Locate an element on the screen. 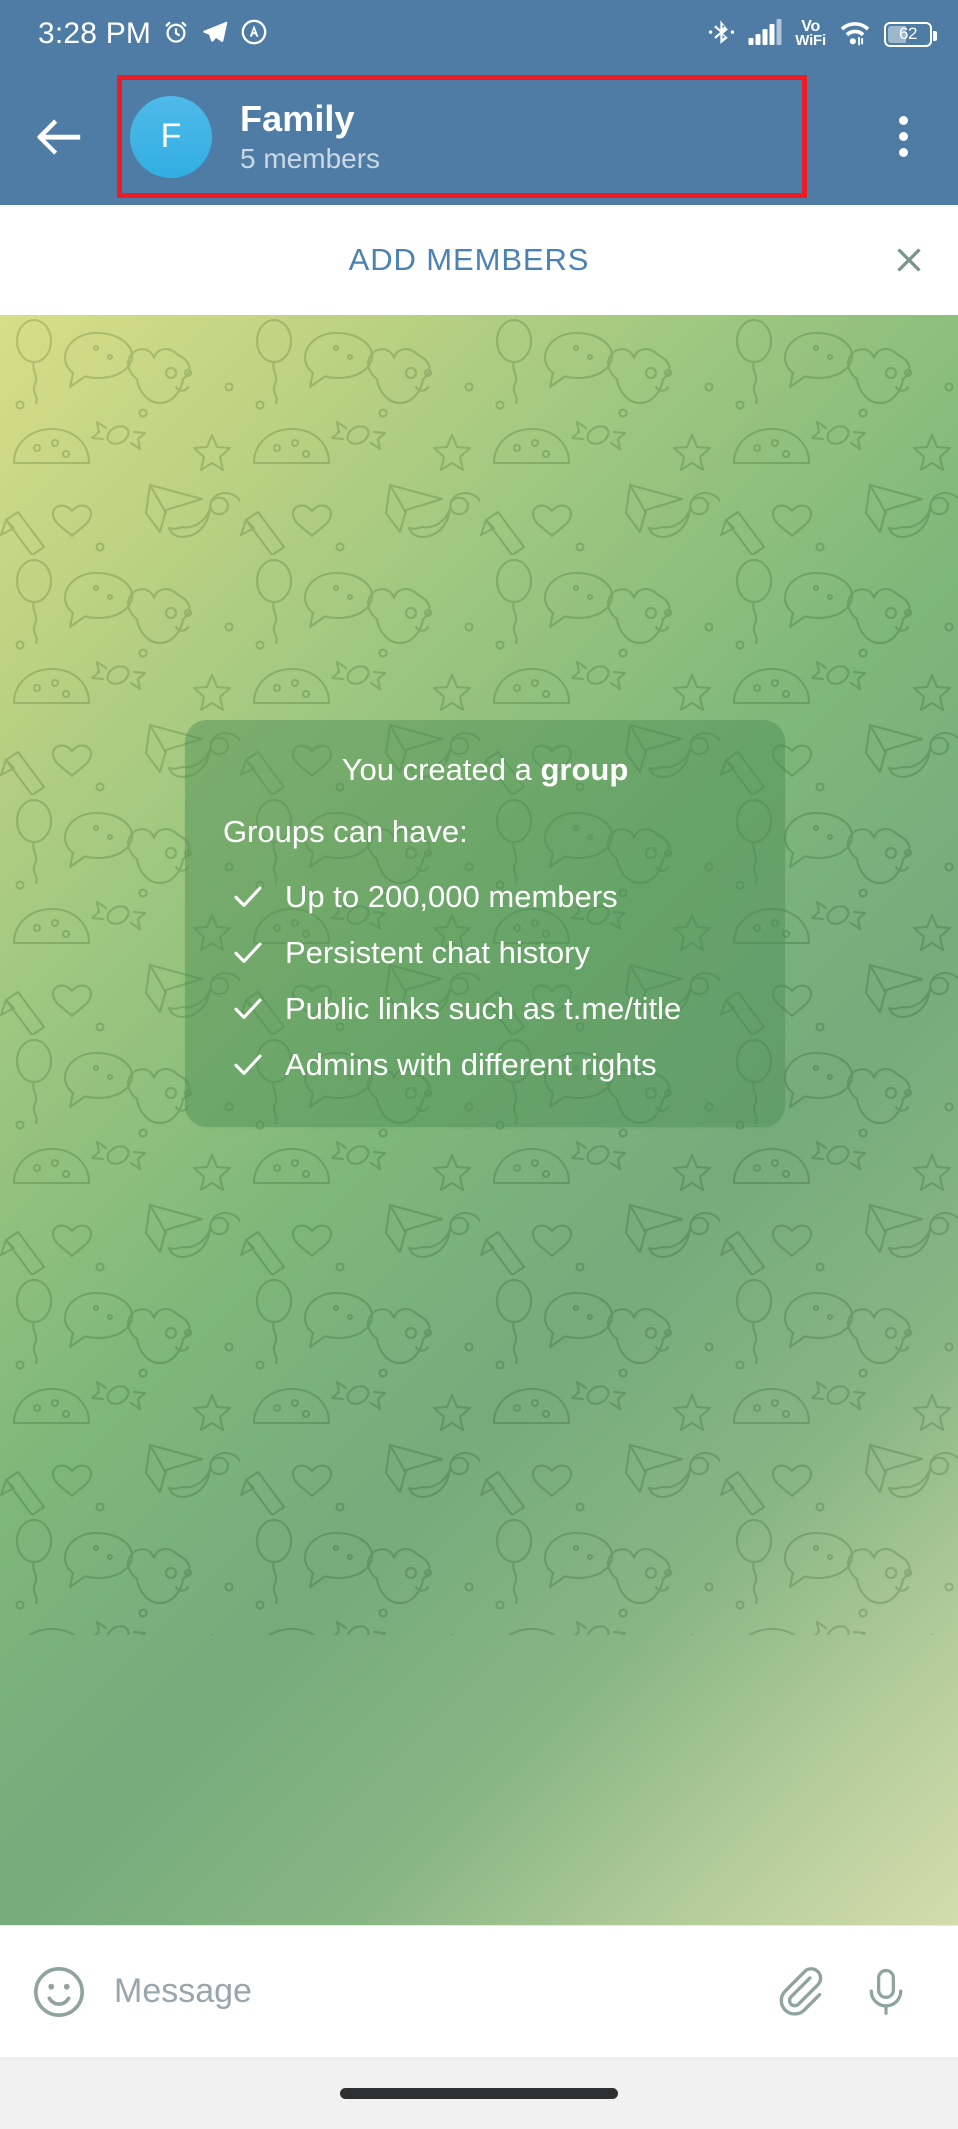  avatar: F is located at coordinates (171, 136).